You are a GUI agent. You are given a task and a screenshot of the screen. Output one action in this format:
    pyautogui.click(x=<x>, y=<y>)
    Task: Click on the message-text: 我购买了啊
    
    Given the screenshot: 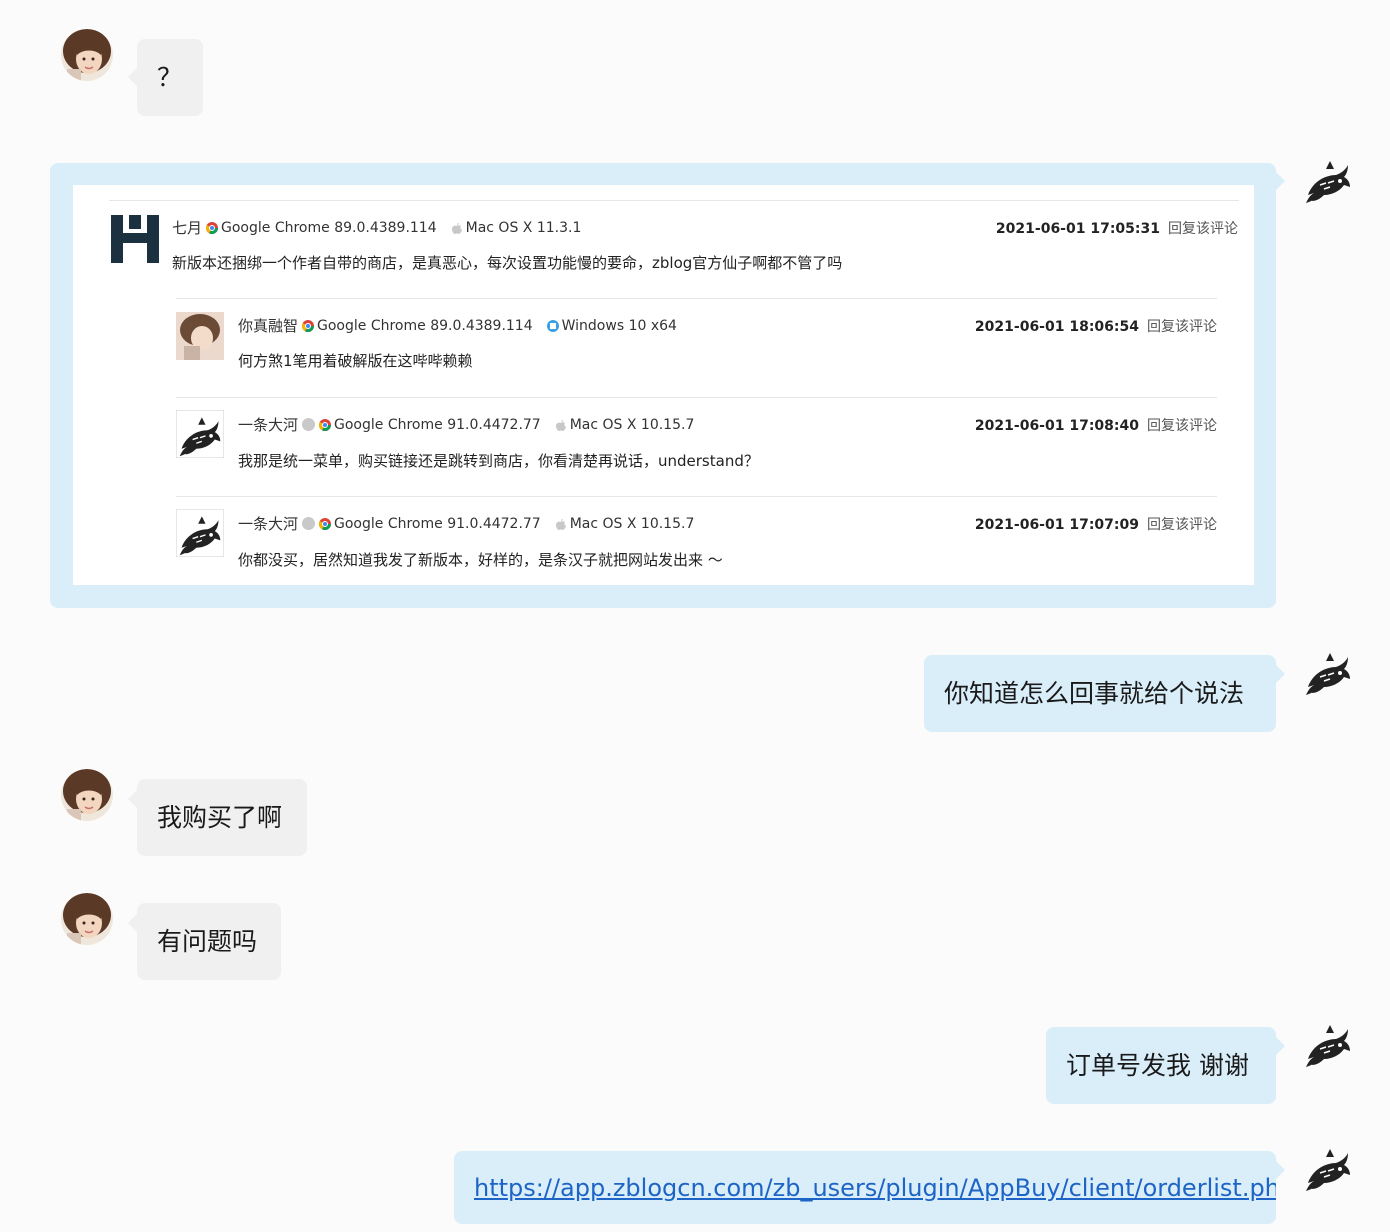 What is the action you would take?
    pyautogui.click(x=220, y=817)
    